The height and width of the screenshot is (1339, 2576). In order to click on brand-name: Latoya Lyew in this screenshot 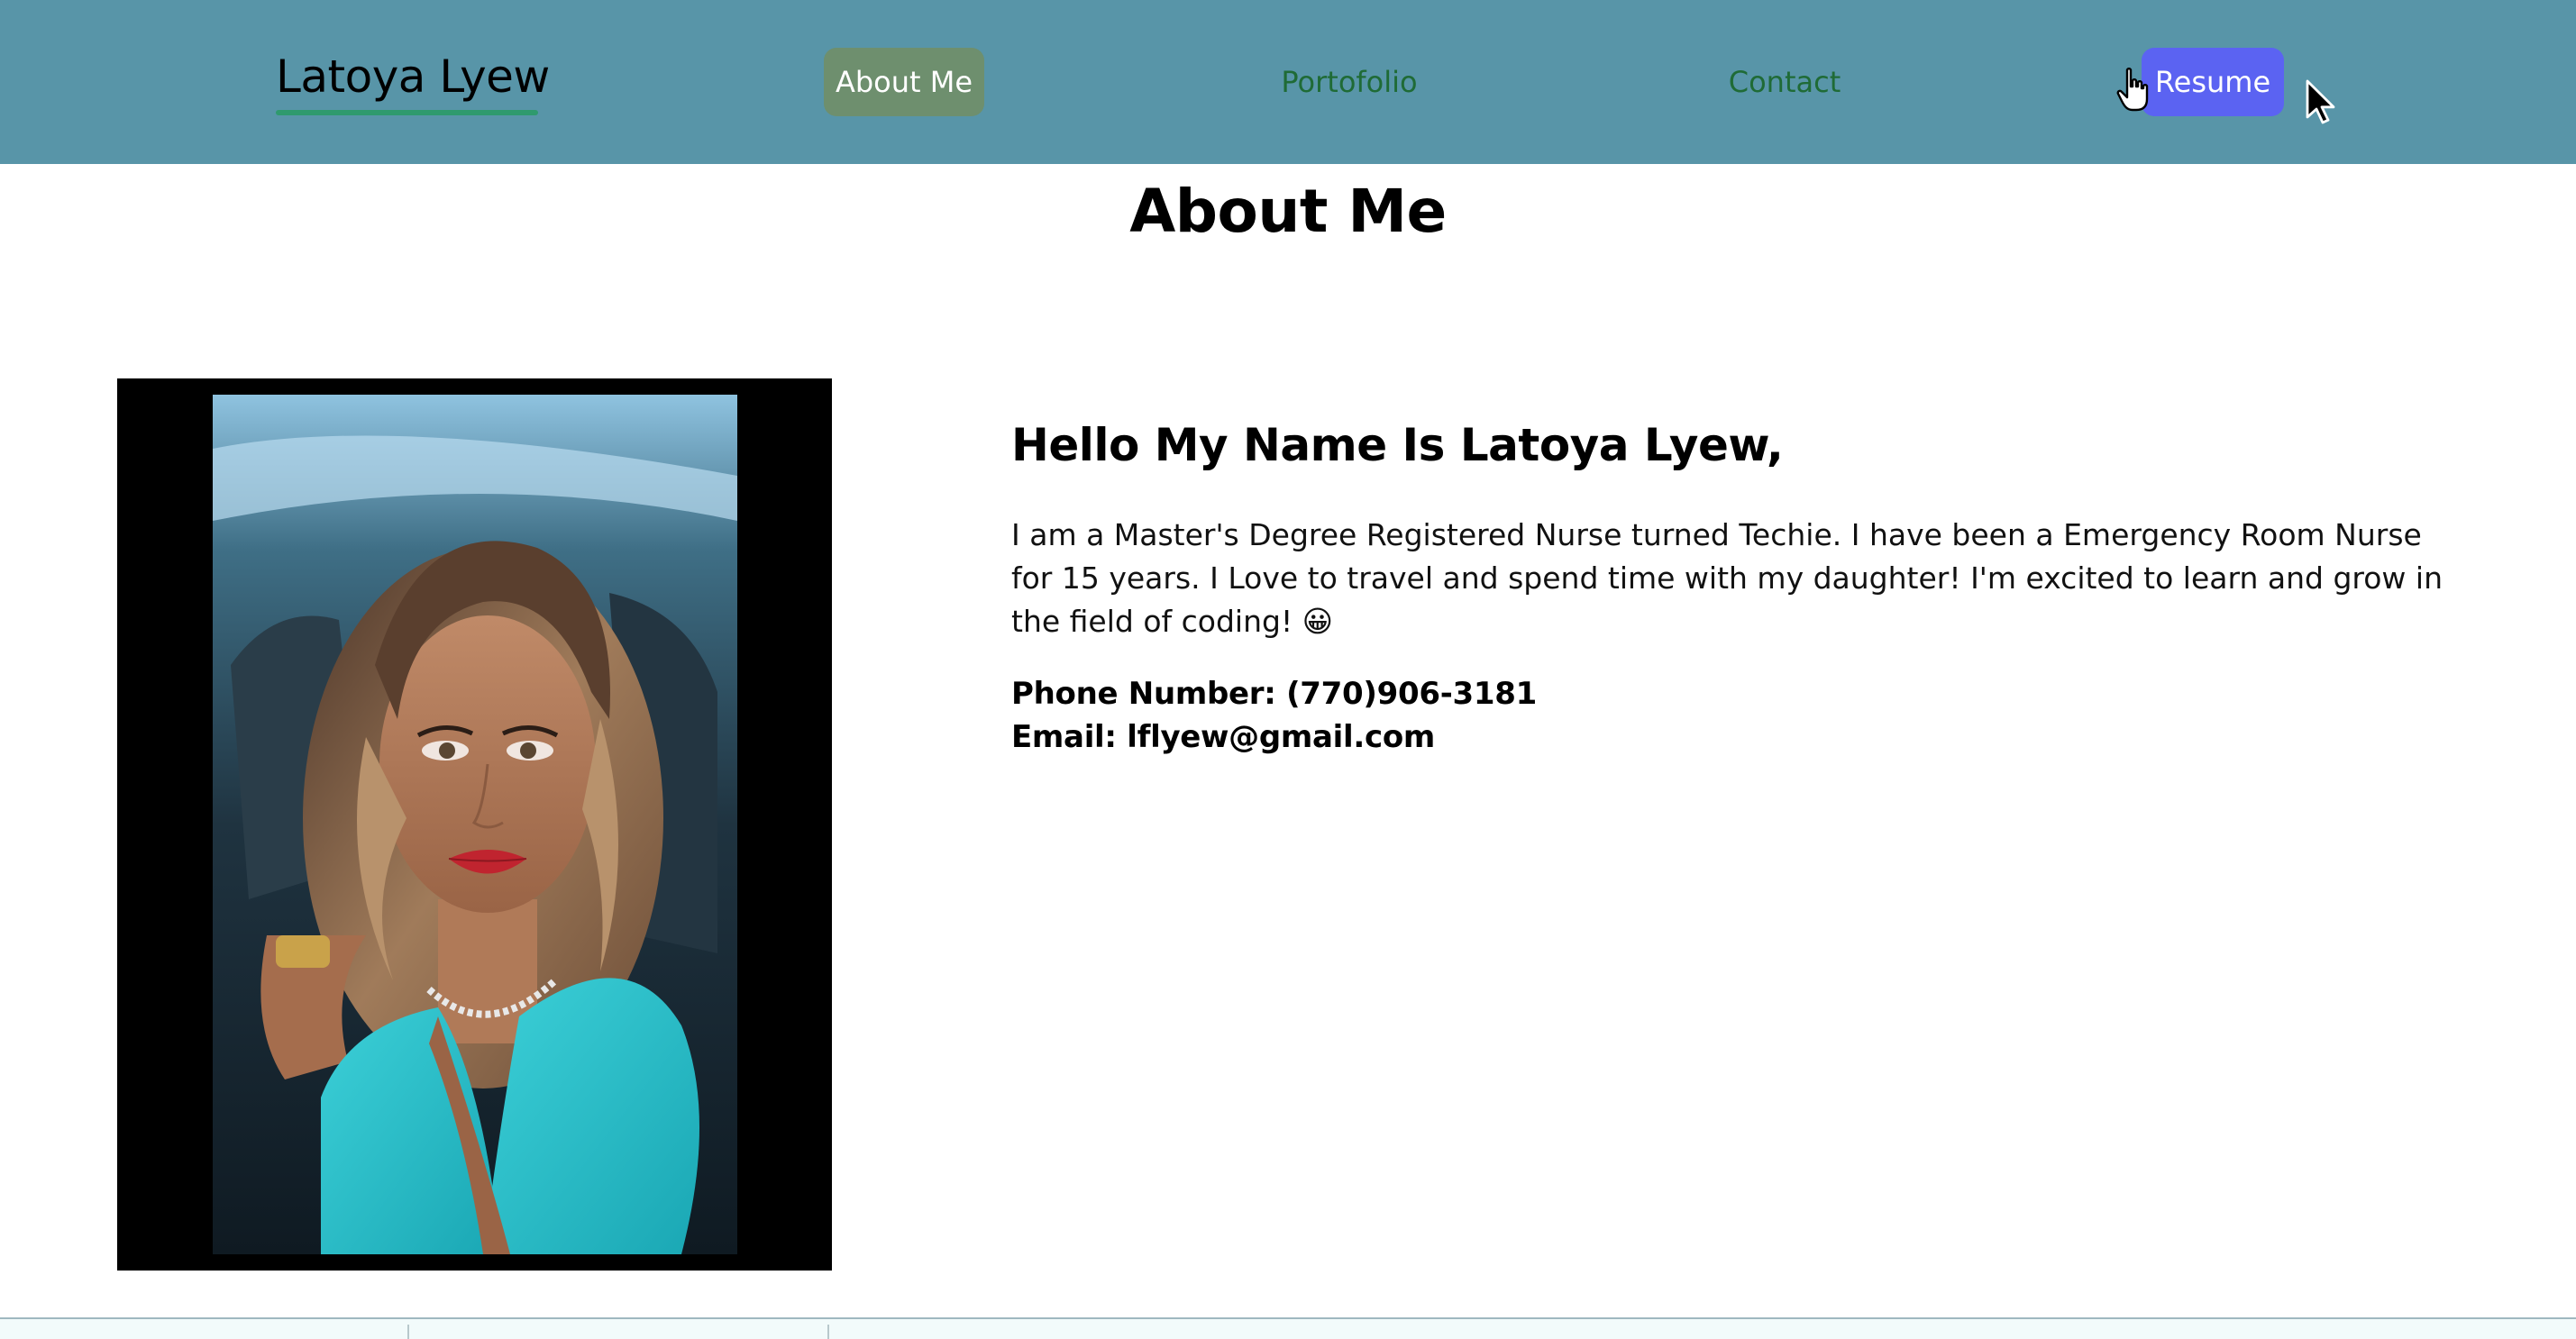, I will do `click(413, 77)`.